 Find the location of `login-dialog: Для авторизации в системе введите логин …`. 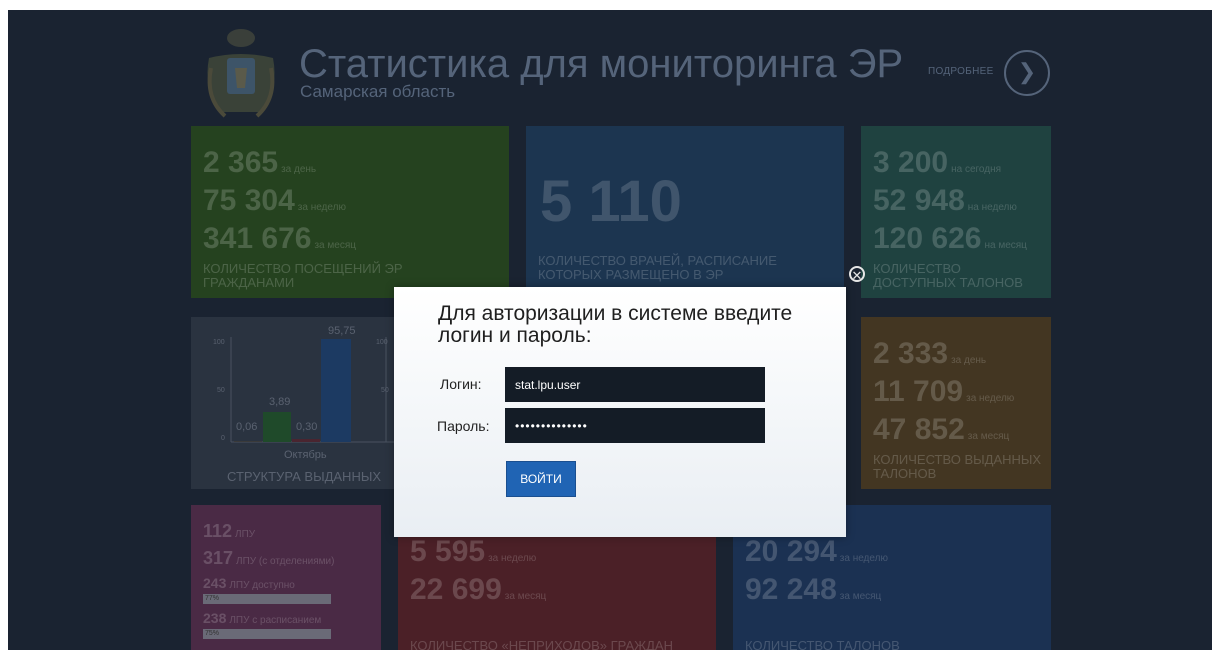

login-dialog: Для авторизации в системе введите логин … is located at coordinates (620, 412).